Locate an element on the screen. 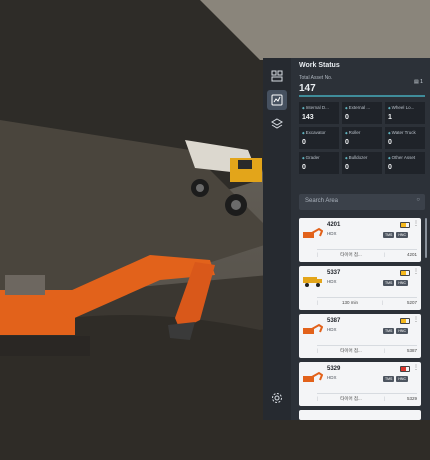 This screenshot has height=460, width=430. search-area-input: Search Area ○ is located at coordinates (362, 202).